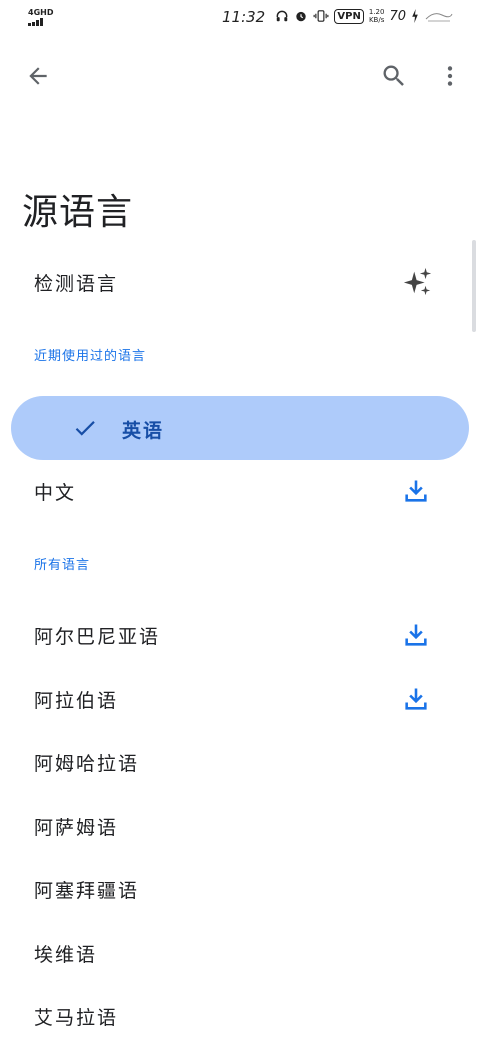 The width and height of the screenshot is (480, 1048). Describe the element at coordinates (76, 1017) in the screenshot. I see `language-label: 艾马拉语` at that location.